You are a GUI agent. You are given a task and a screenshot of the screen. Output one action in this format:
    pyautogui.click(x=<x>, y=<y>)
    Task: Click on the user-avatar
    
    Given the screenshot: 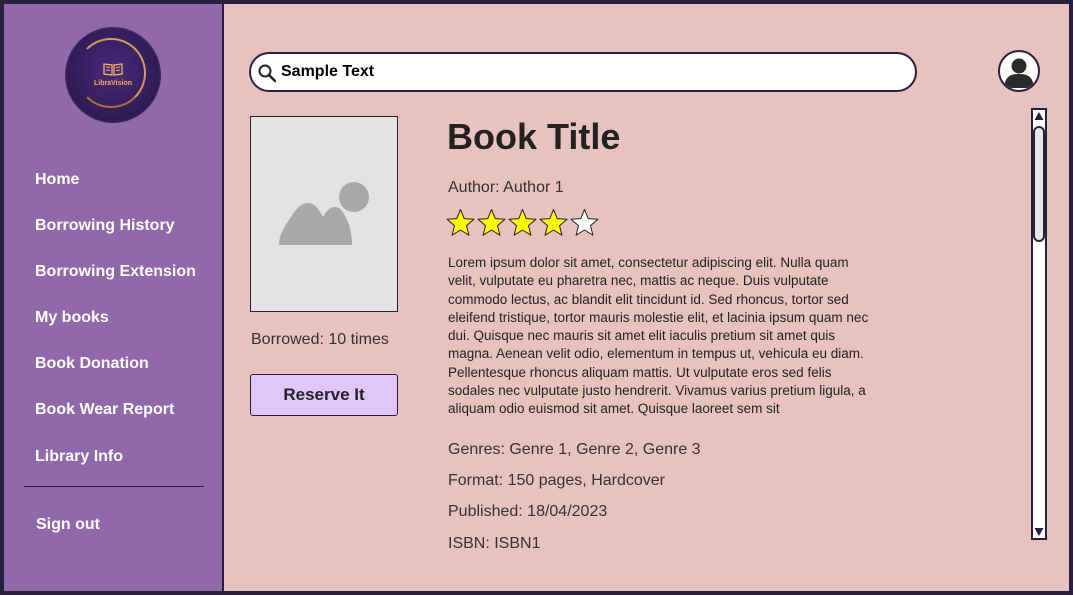 What is the action you would take?
    pyautogui.click(x=1019, y=71)
    